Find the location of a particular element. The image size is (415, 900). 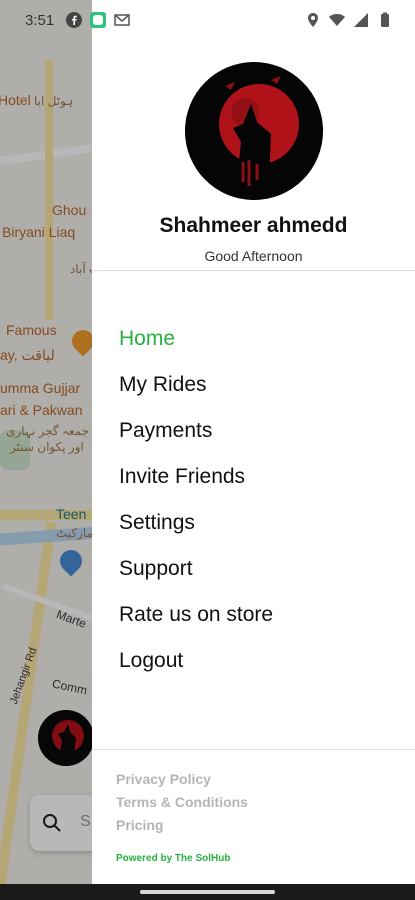

home-indicator is located at coordinates (207, 892).